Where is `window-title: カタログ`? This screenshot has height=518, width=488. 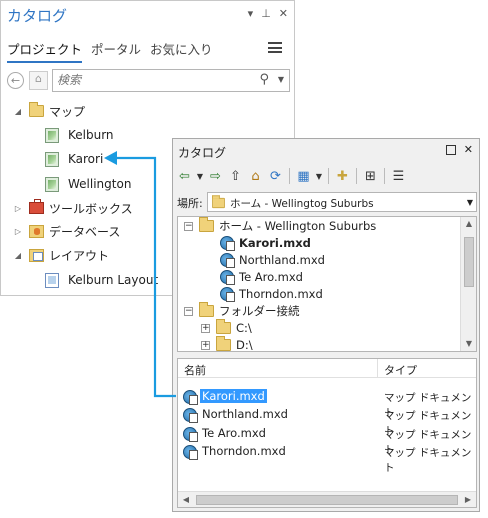
window-title: カタログ is located at coordinates (202, 153).